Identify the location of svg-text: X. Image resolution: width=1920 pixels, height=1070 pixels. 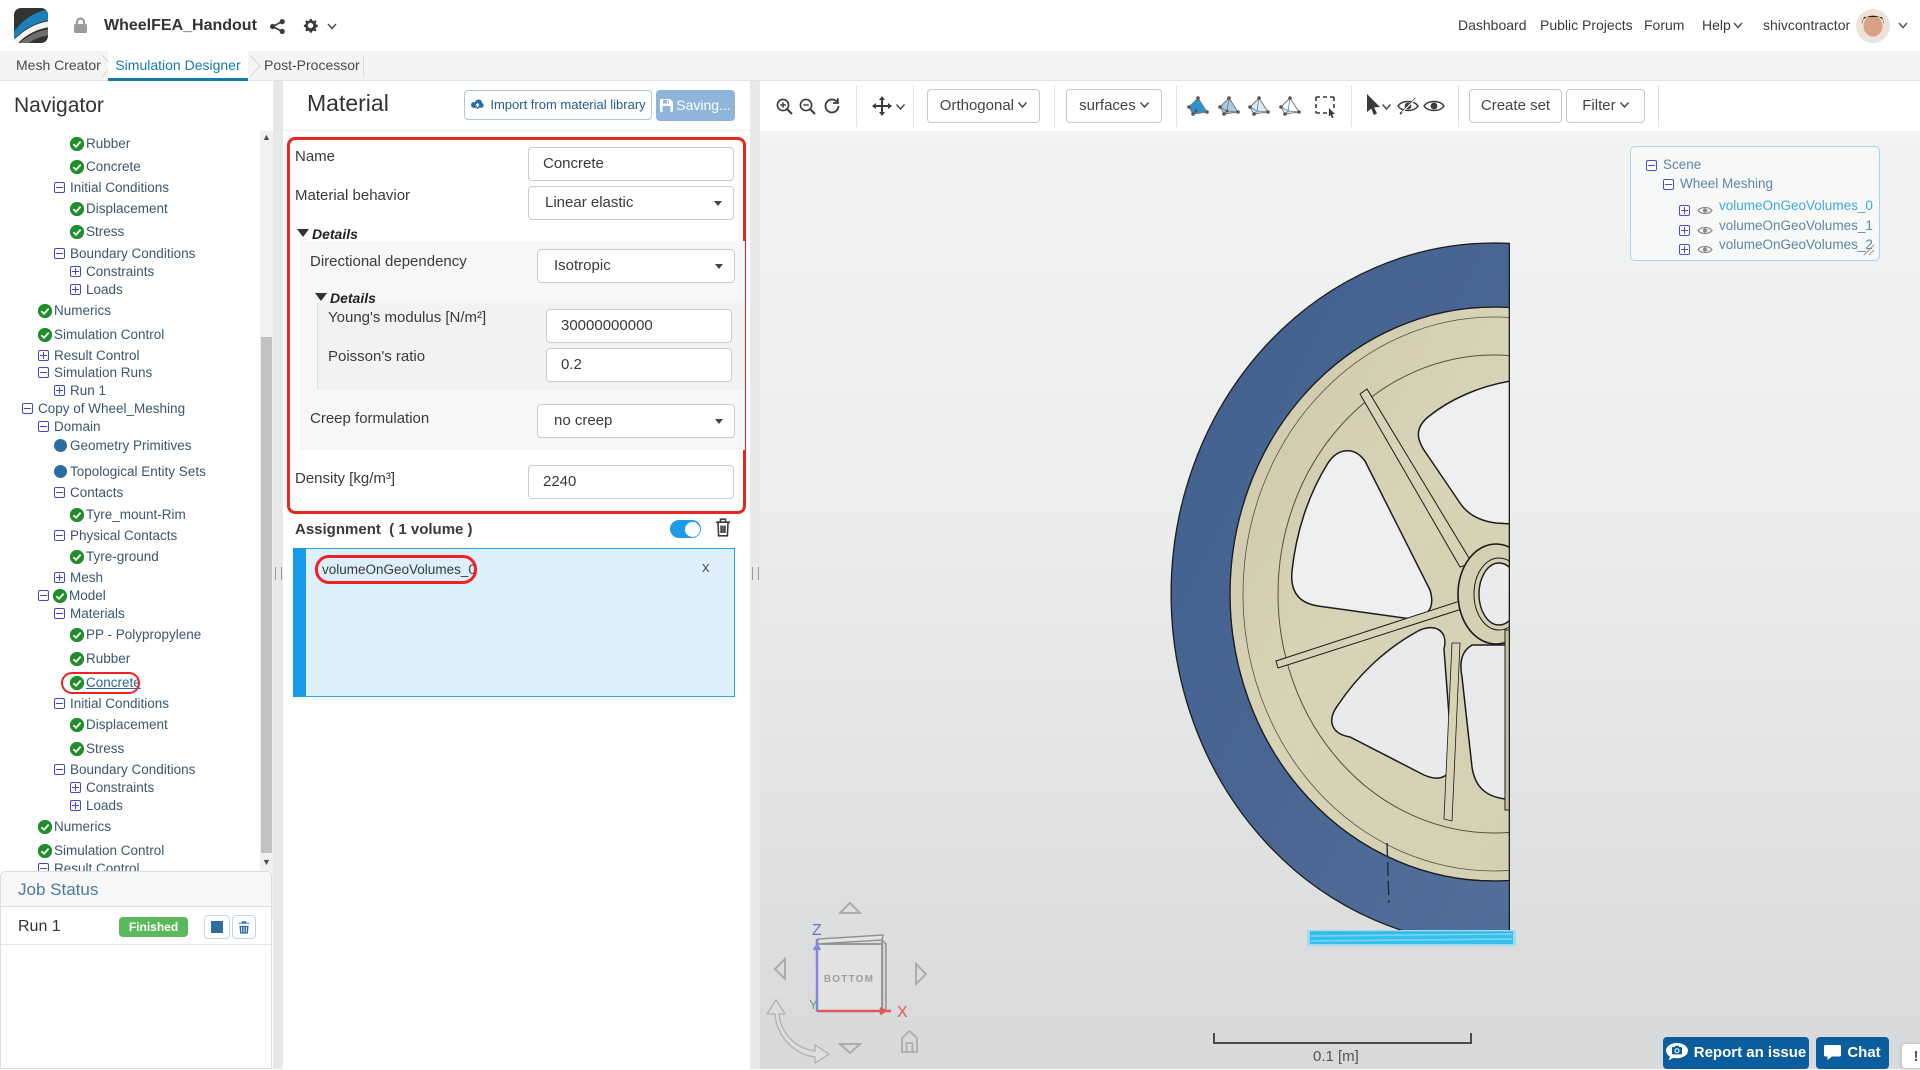
(902, 1012).